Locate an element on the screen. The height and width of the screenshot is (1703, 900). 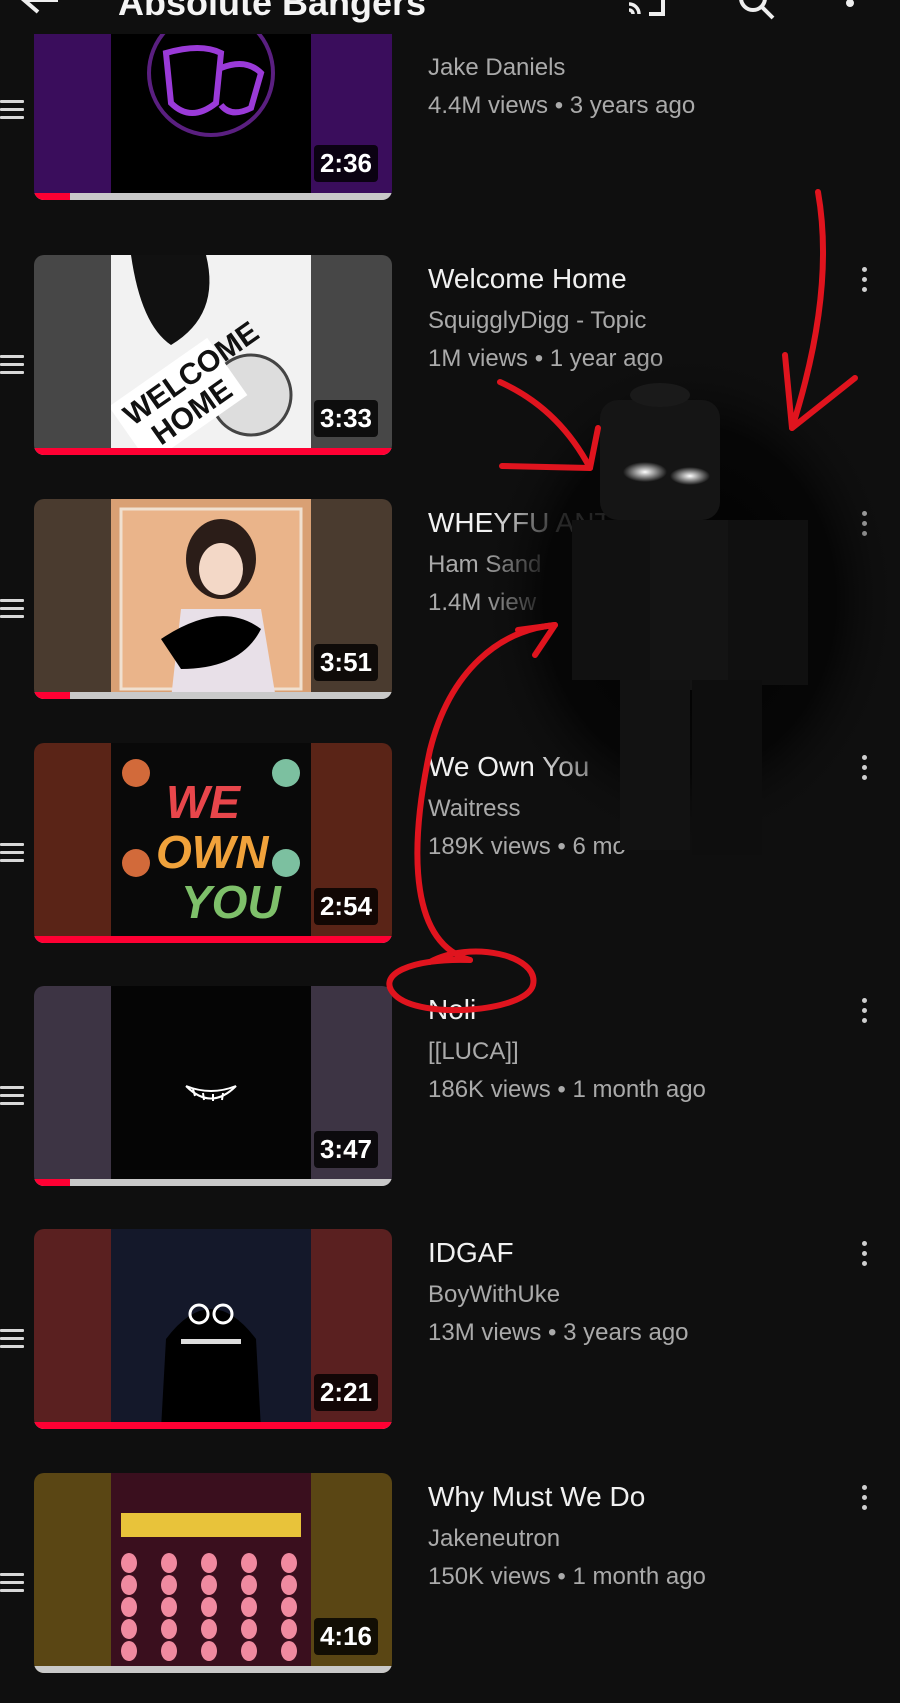
video-info: We Own You Waitress 189K views • 6 mo is located at coordinates (638, 807).